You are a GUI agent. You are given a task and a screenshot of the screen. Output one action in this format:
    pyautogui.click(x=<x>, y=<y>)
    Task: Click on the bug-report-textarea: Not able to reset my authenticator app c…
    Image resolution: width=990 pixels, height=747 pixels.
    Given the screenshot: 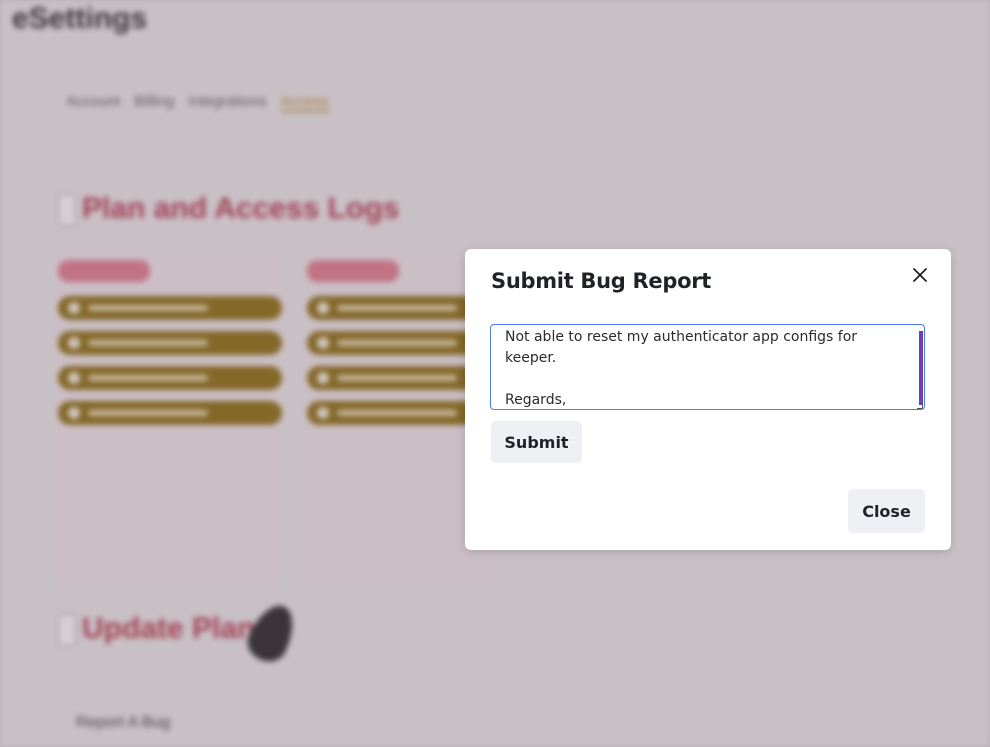 What is the action you would take?
    pyautogui.click(x=707, y=367)
    